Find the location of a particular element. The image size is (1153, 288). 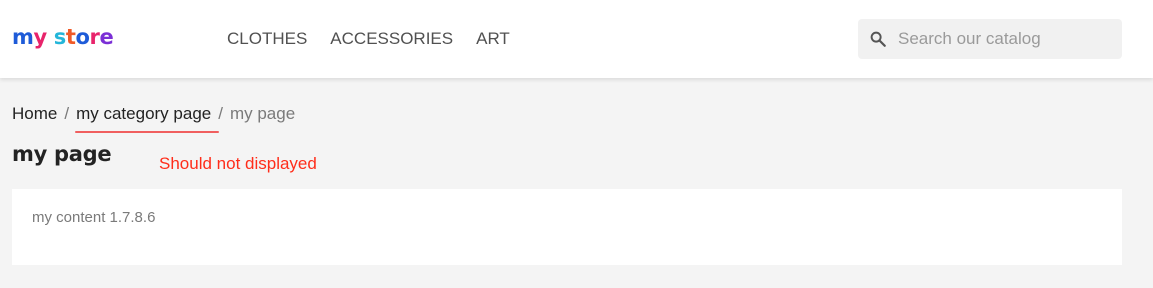

annotation-underline is located at coordinates (147, 132).